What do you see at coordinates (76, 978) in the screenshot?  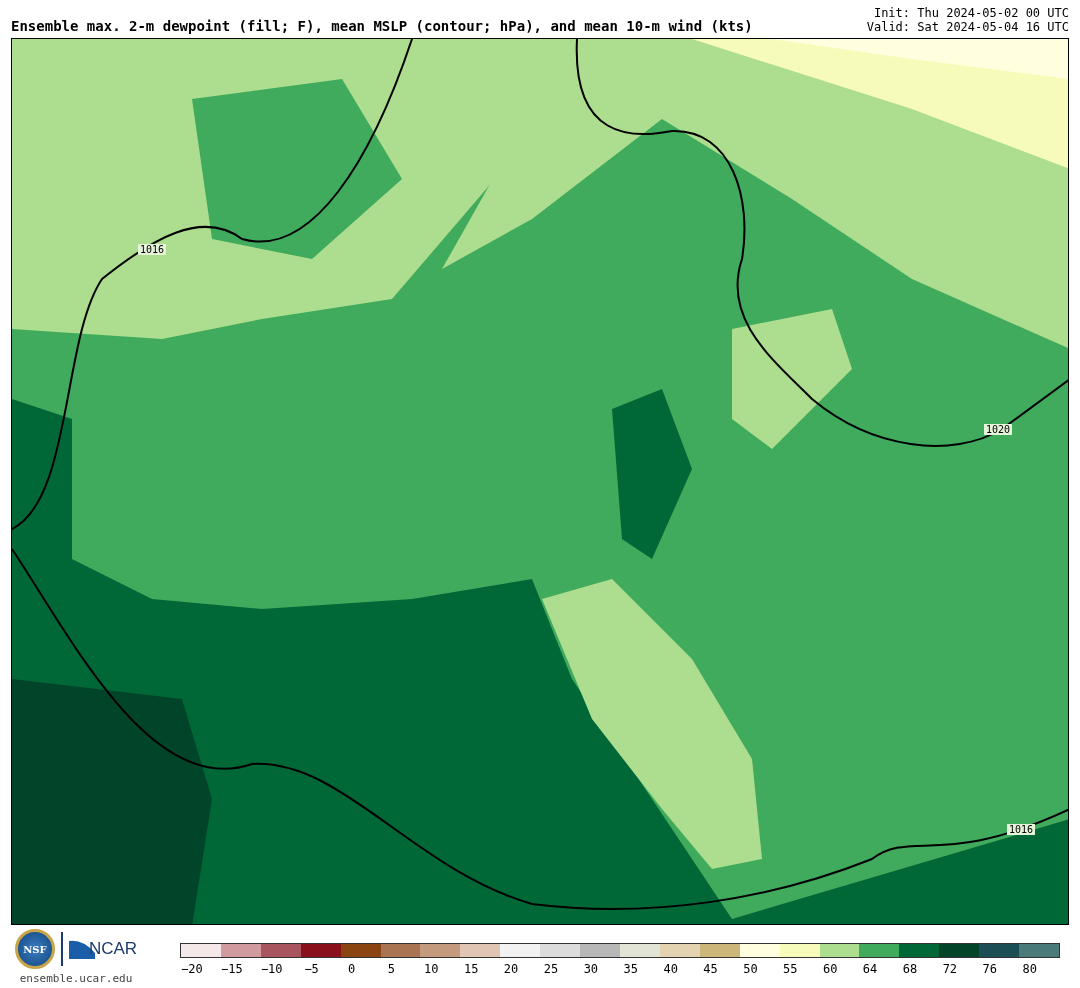 I see `website-url: ensemble.ucar.edu` at bounding box center [76, 978].